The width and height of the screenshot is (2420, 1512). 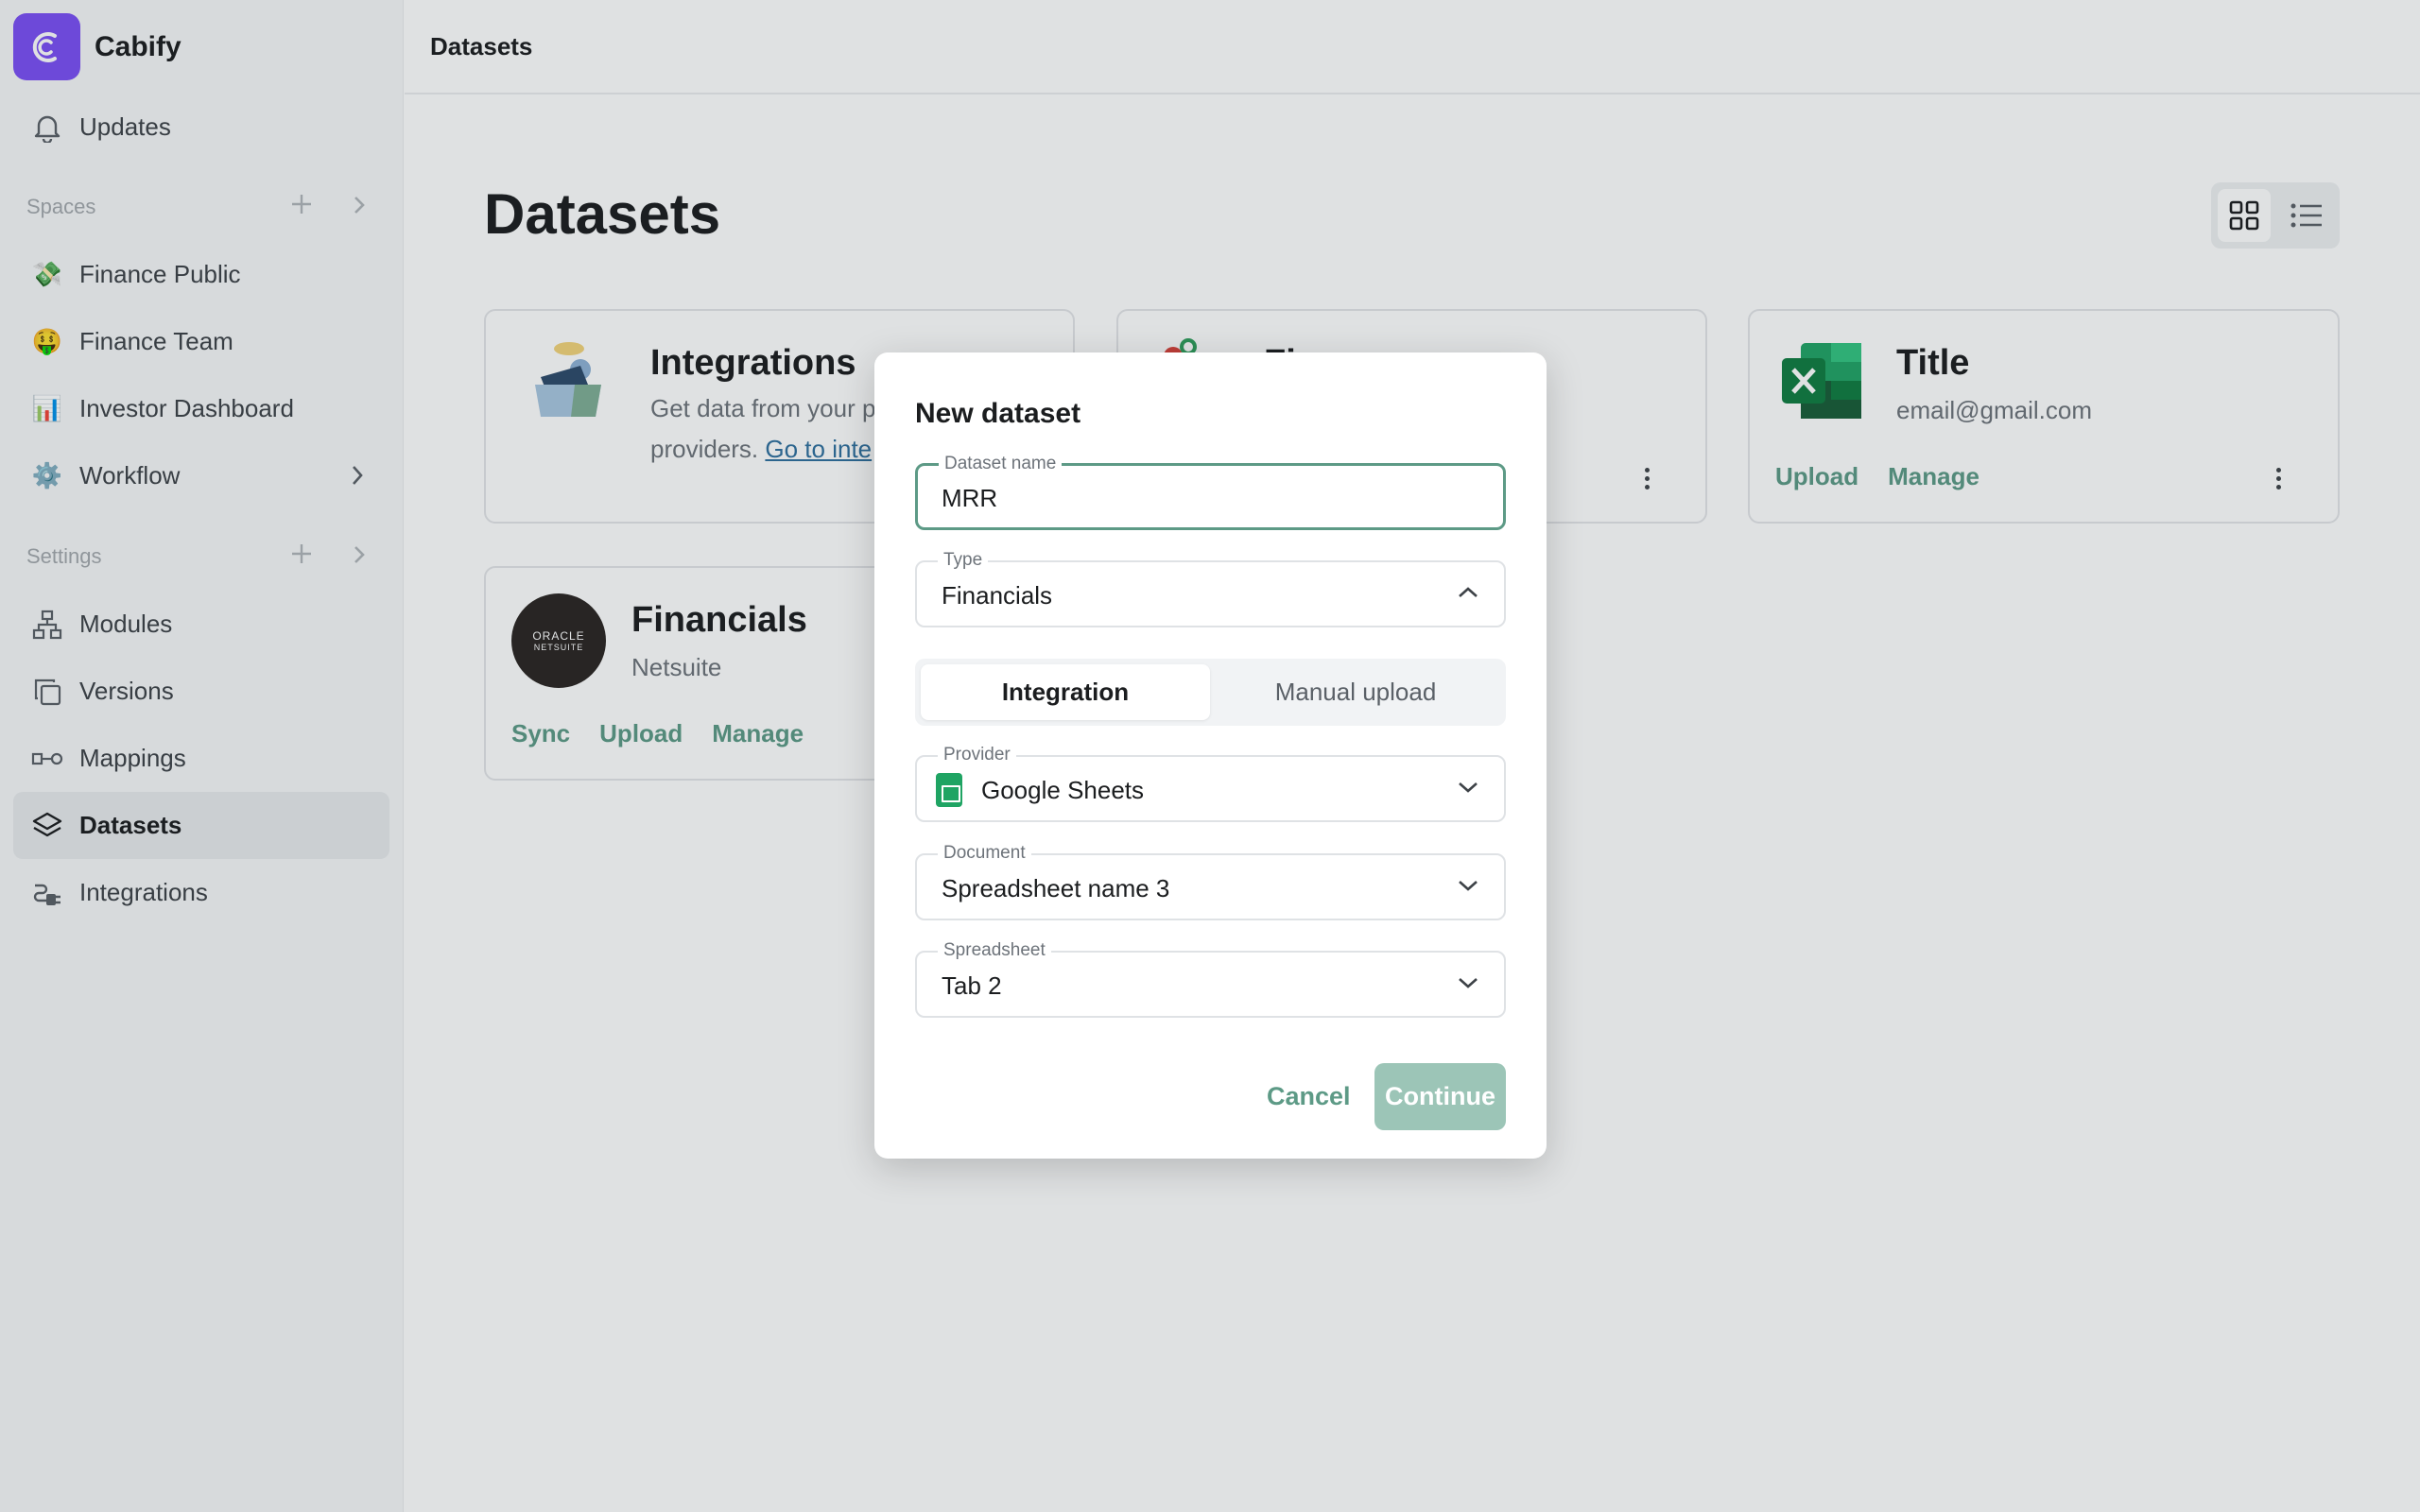 I want to click on dataset-name-label: Dataset name, so click(x=1001, y=464).